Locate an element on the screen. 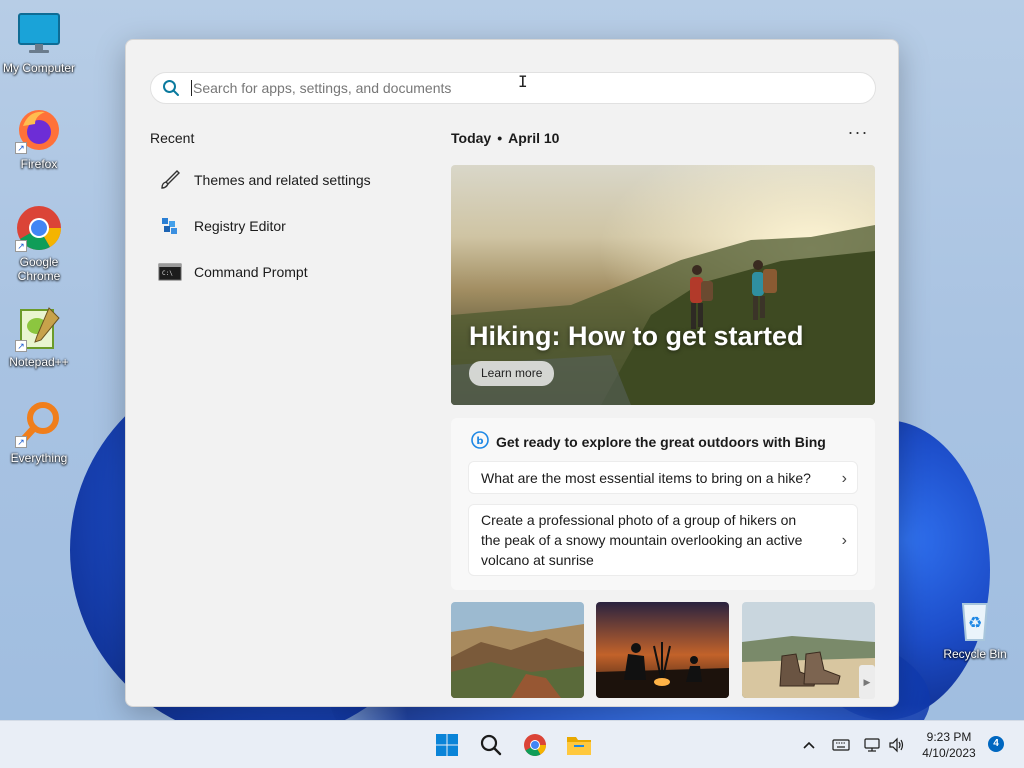  chevron-up-icon is located at coordinates (809, 745).